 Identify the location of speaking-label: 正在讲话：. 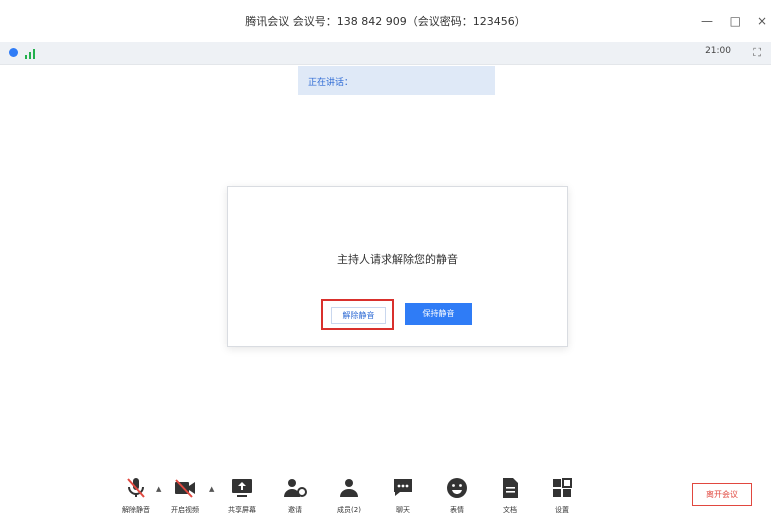
(331, 83).